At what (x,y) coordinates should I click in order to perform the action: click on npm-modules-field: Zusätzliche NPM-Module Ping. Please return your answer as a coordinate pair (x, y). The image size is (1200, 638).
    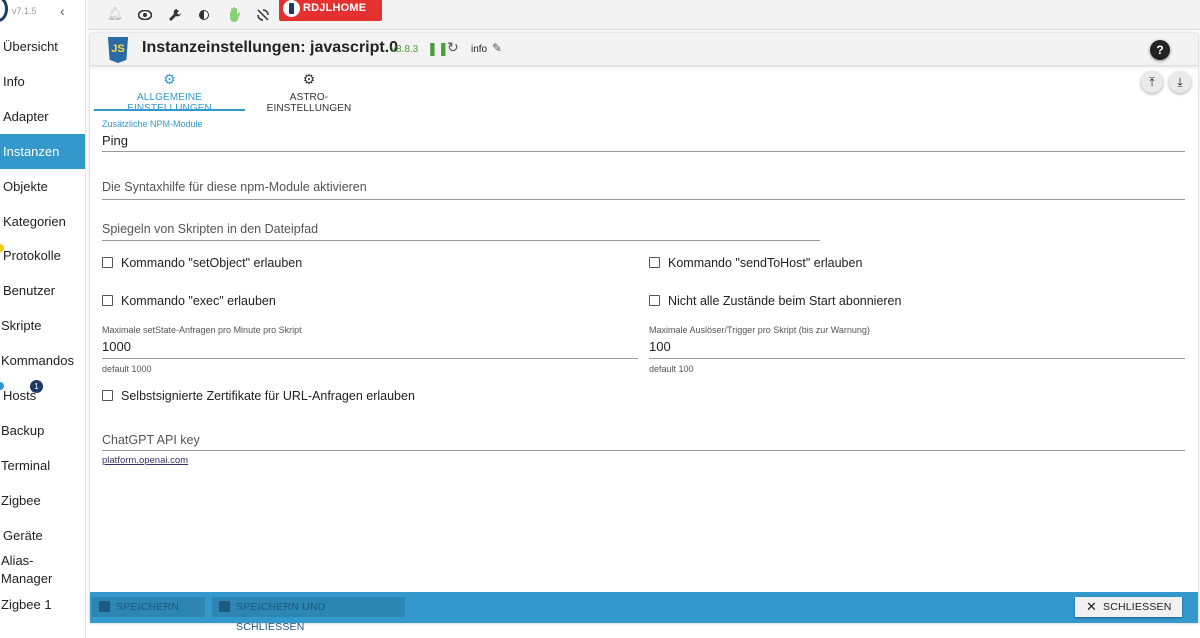
    Looking at the image, I should click on (643, 135).